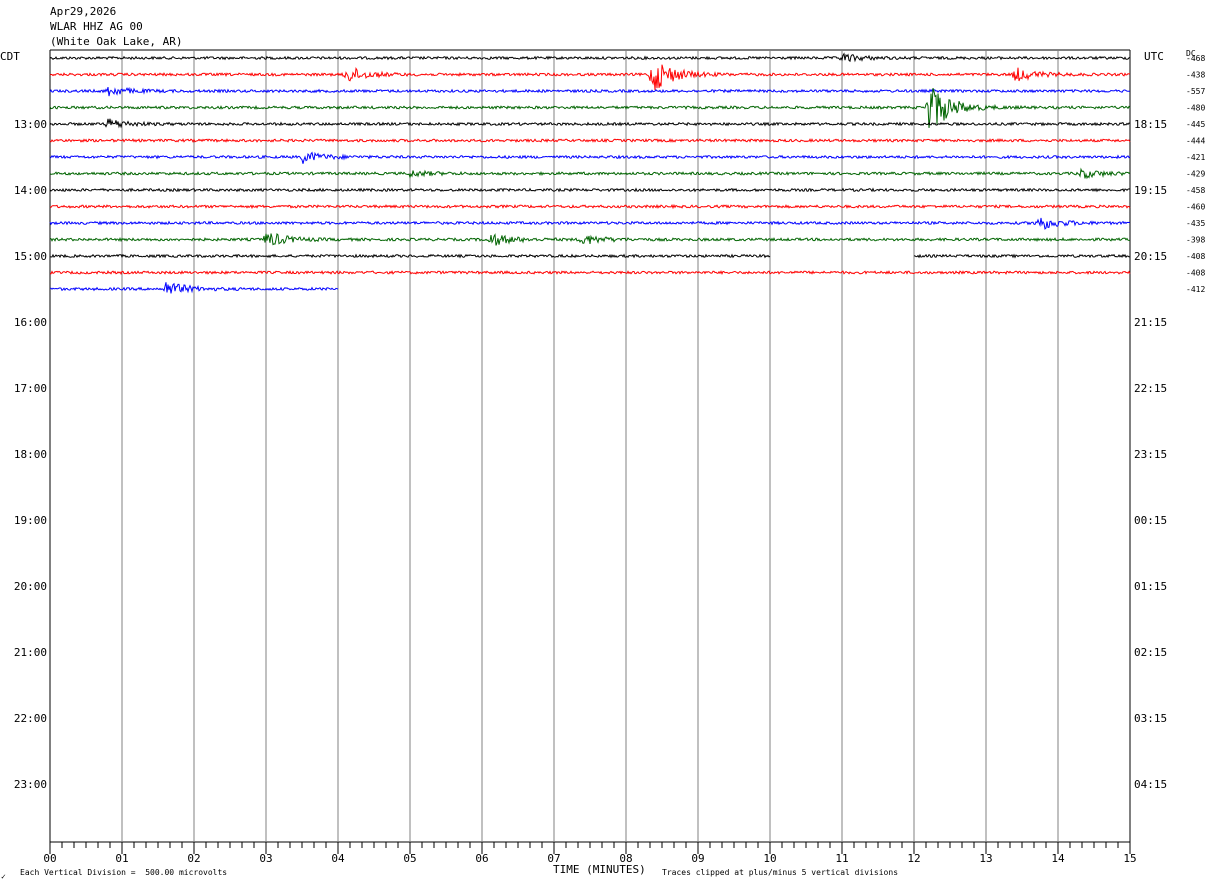  What do you see at coordinates (1195, 75) in the screenshot?
I see `dc-offset-label: -438` at bounding box center [1195, 75].